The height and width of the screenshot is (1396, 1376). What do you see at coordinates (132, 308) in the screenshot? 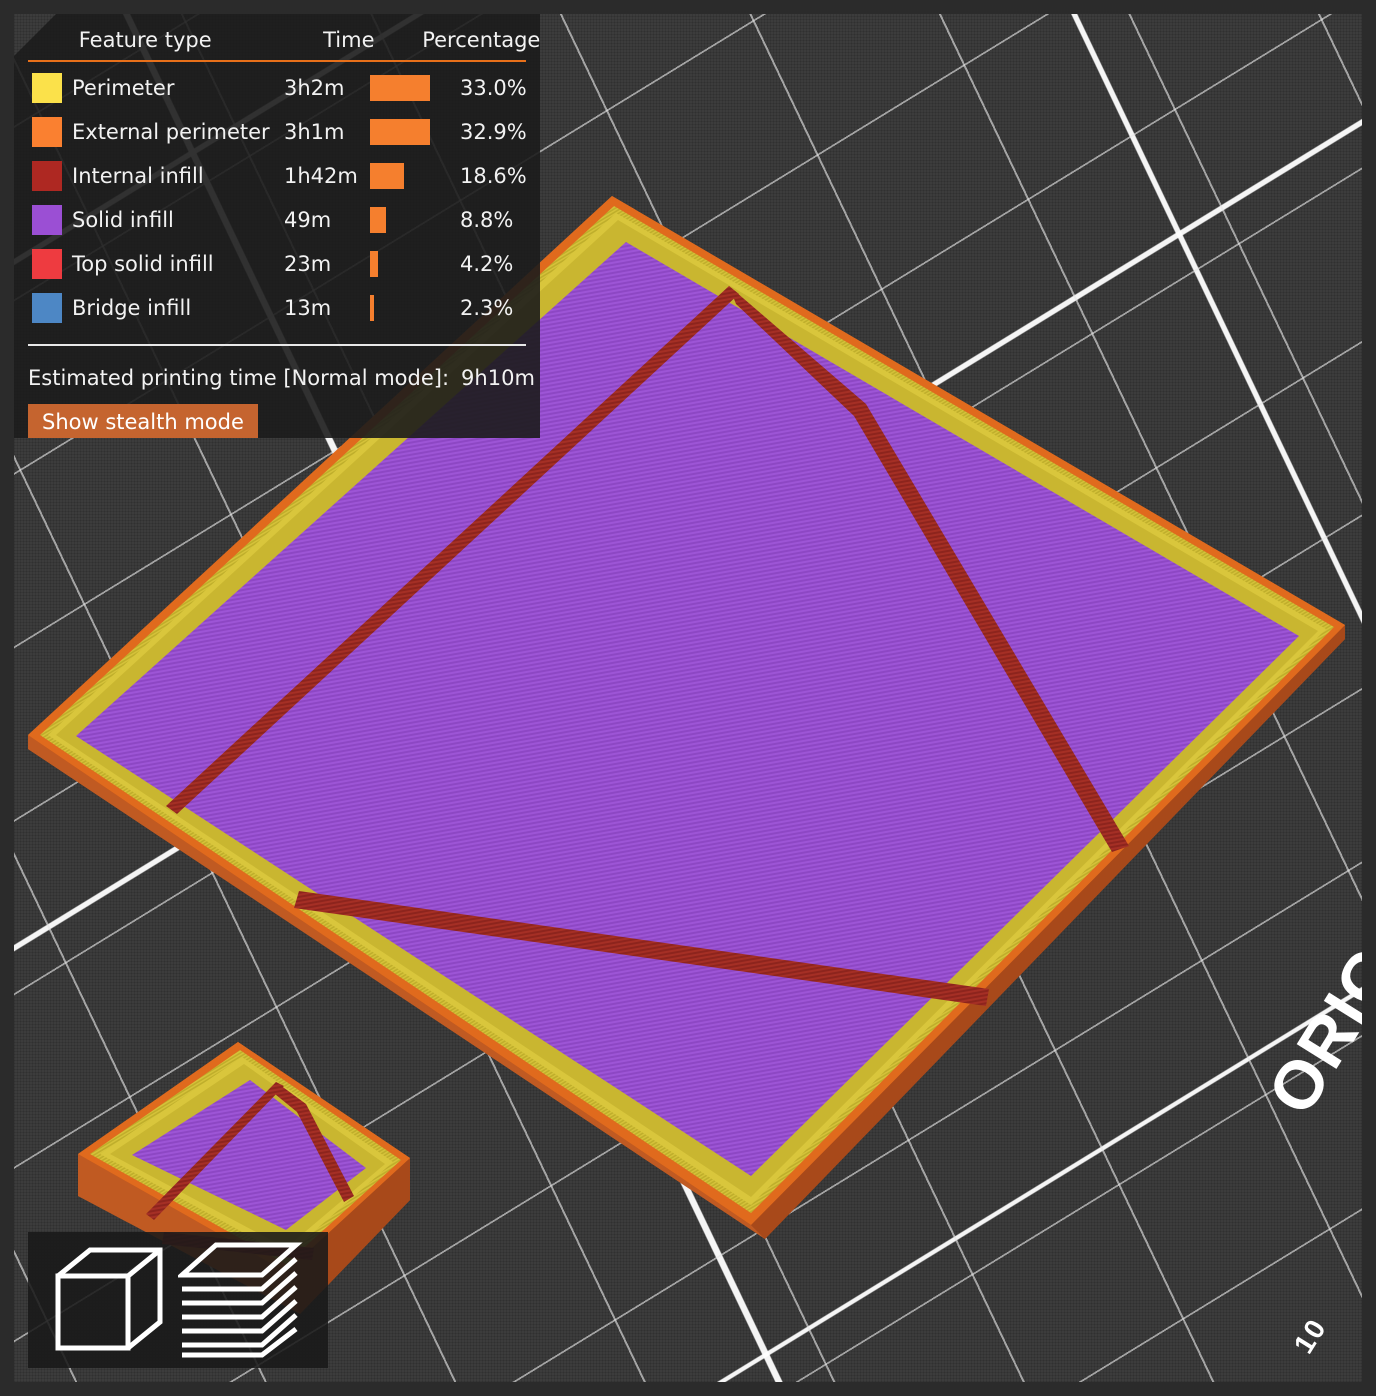
I see `legend-feature-name: Bridge infill` at bounding box center [132, 308].